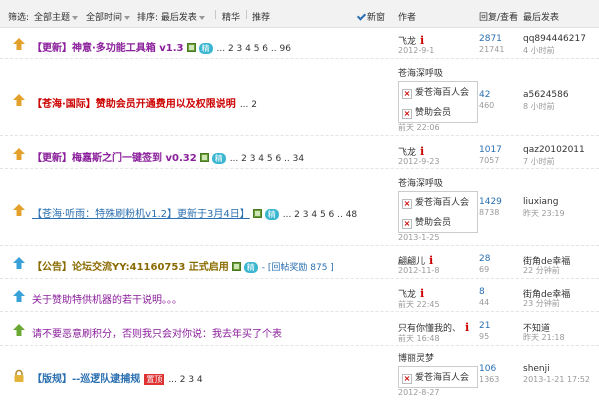  What do you see at coordinates (540, 202) in the screenshot?
I see `last-poster: liuxiang` at bounding box center [540, 202].